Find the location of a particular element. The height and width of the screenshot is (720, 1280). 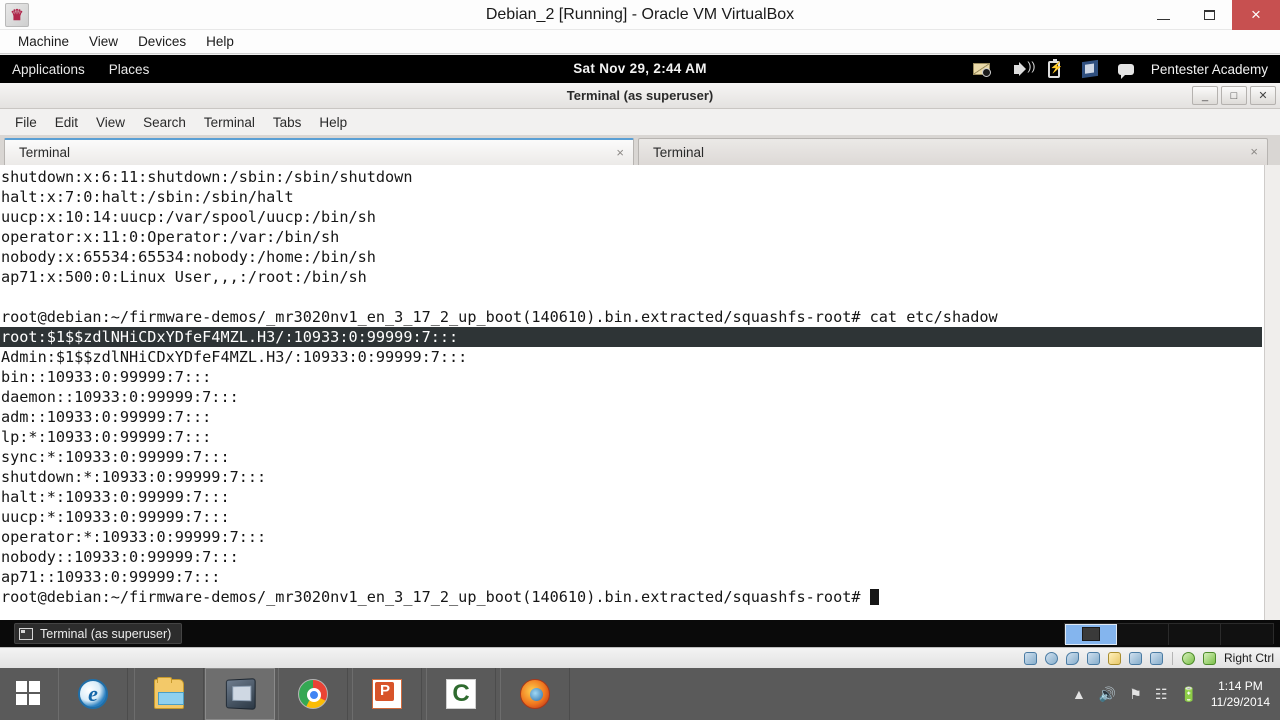

taskbar-app-file-explorer is located at coordinates (169, 694).